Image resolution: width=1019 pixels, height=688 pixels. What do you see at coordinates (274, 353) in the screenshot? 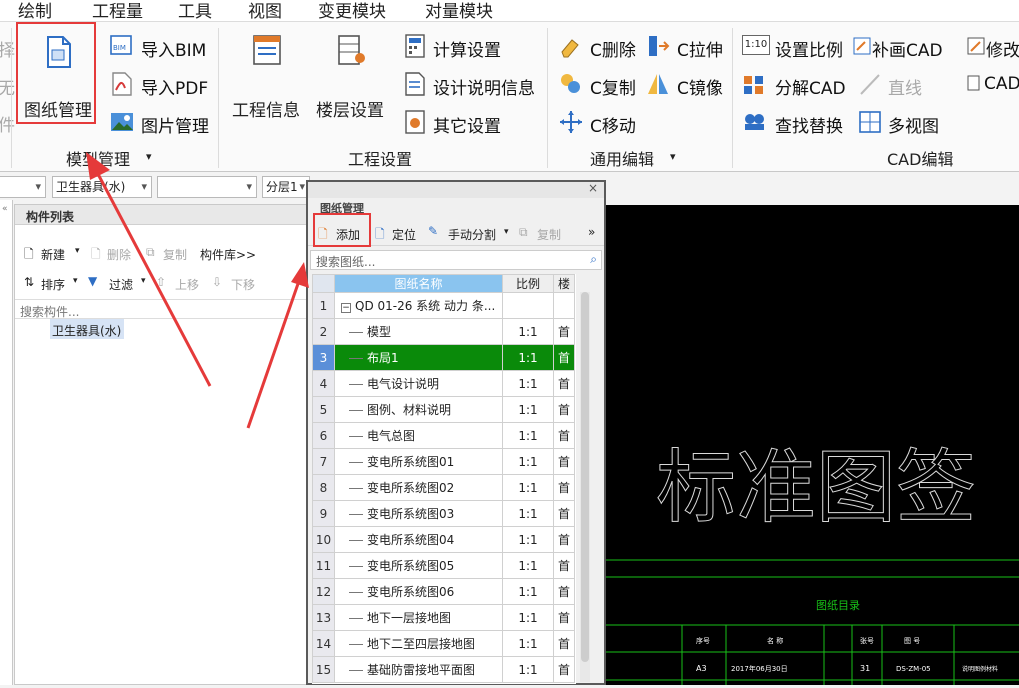
I see `arrow-to-add` at bounding box center [274, 353].